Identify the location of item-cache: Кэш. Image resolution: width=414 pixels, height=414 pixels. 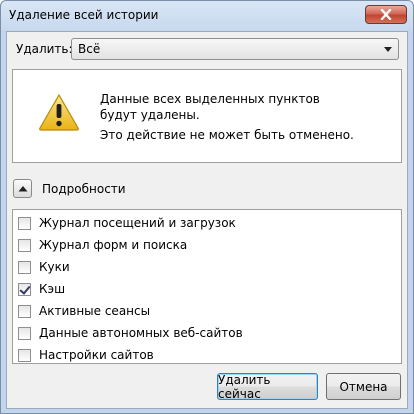
(41, 289).